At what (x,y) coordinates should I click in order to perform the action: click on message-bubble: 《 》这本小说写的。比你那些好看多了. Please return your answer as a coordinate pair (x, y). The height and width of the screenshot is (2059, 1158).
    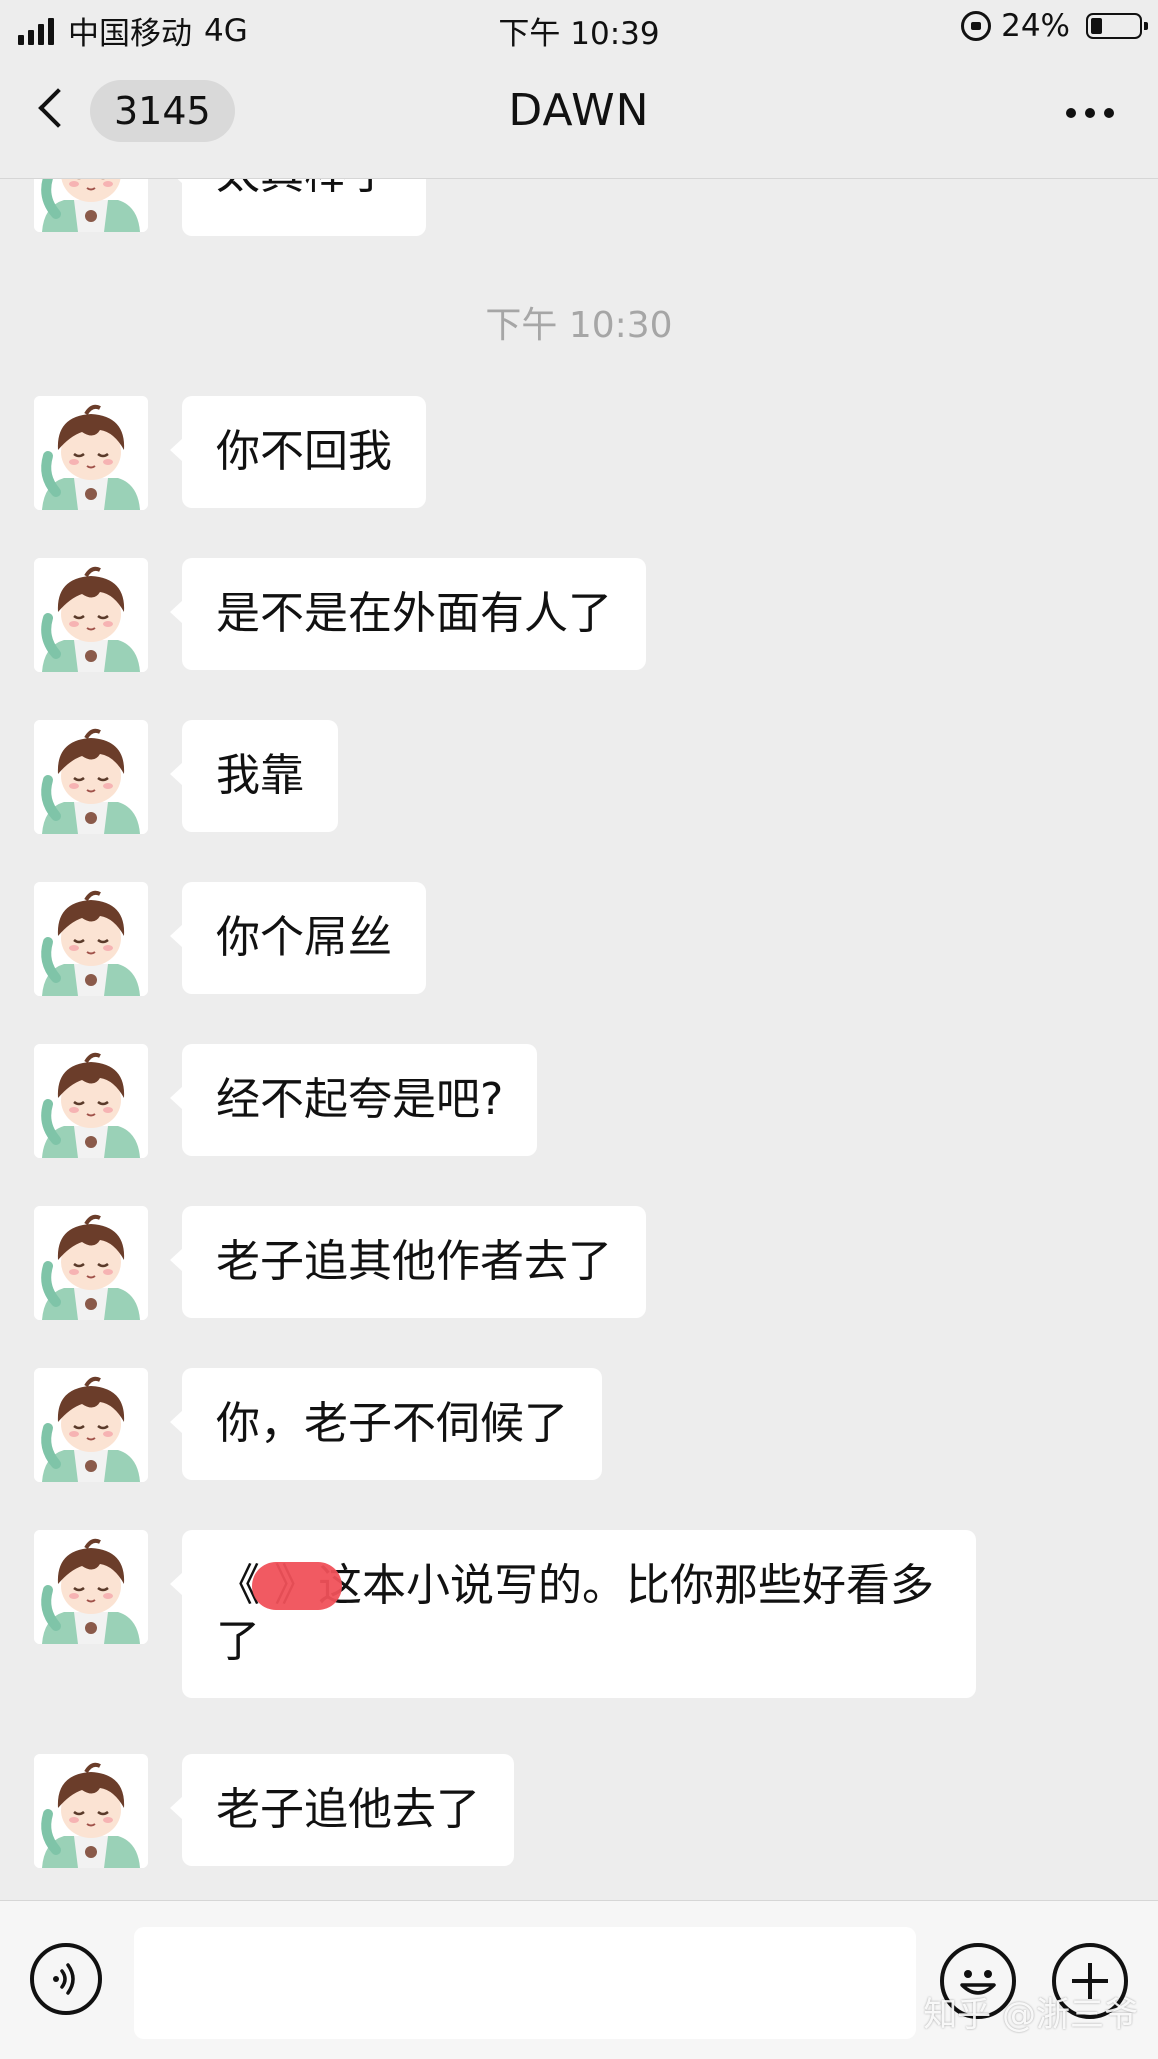
    Looking at the image, I should click on (573, 1614).